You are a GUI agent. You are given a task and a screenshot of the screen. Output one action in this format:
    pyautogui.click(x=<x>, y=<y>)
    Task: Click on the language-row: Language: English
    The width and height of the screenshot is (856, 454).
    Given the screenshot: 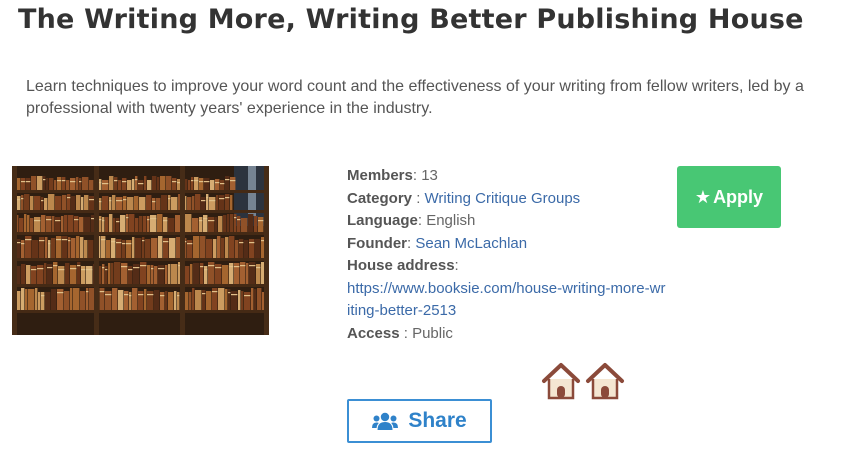 What is the action you would take?
    pyautogui.click(x=411, y=220)
    